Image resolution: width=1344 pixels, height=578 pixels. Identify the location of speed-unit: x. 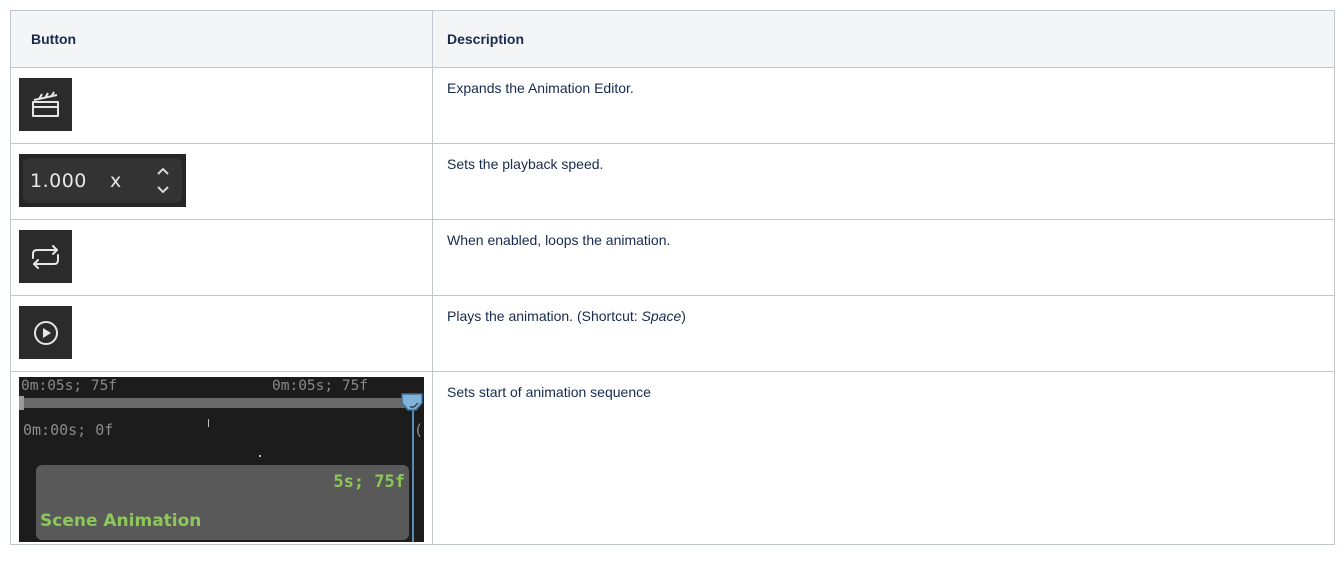
(116, 181).